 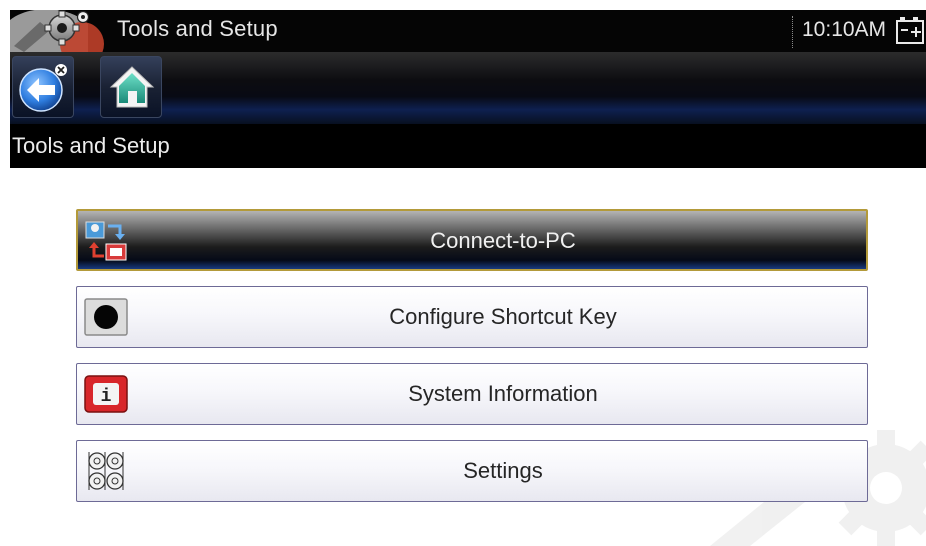 What do you see at coordinates (839, 32) in the screenshot?
I see `clock: 10:10AM` at bounding box center [839, 32].